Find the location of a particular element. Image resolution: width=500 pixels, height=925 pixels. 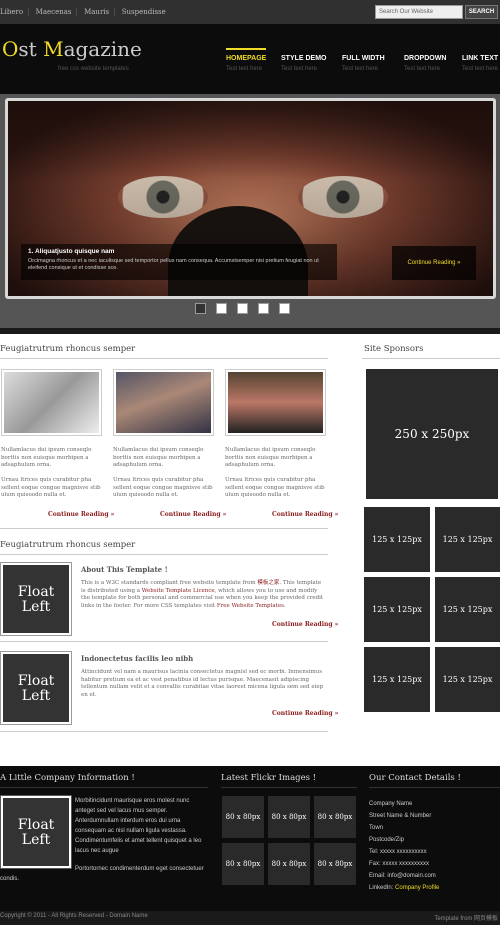

contact-street: Street Name & Number is located at coordinates (400, 816).